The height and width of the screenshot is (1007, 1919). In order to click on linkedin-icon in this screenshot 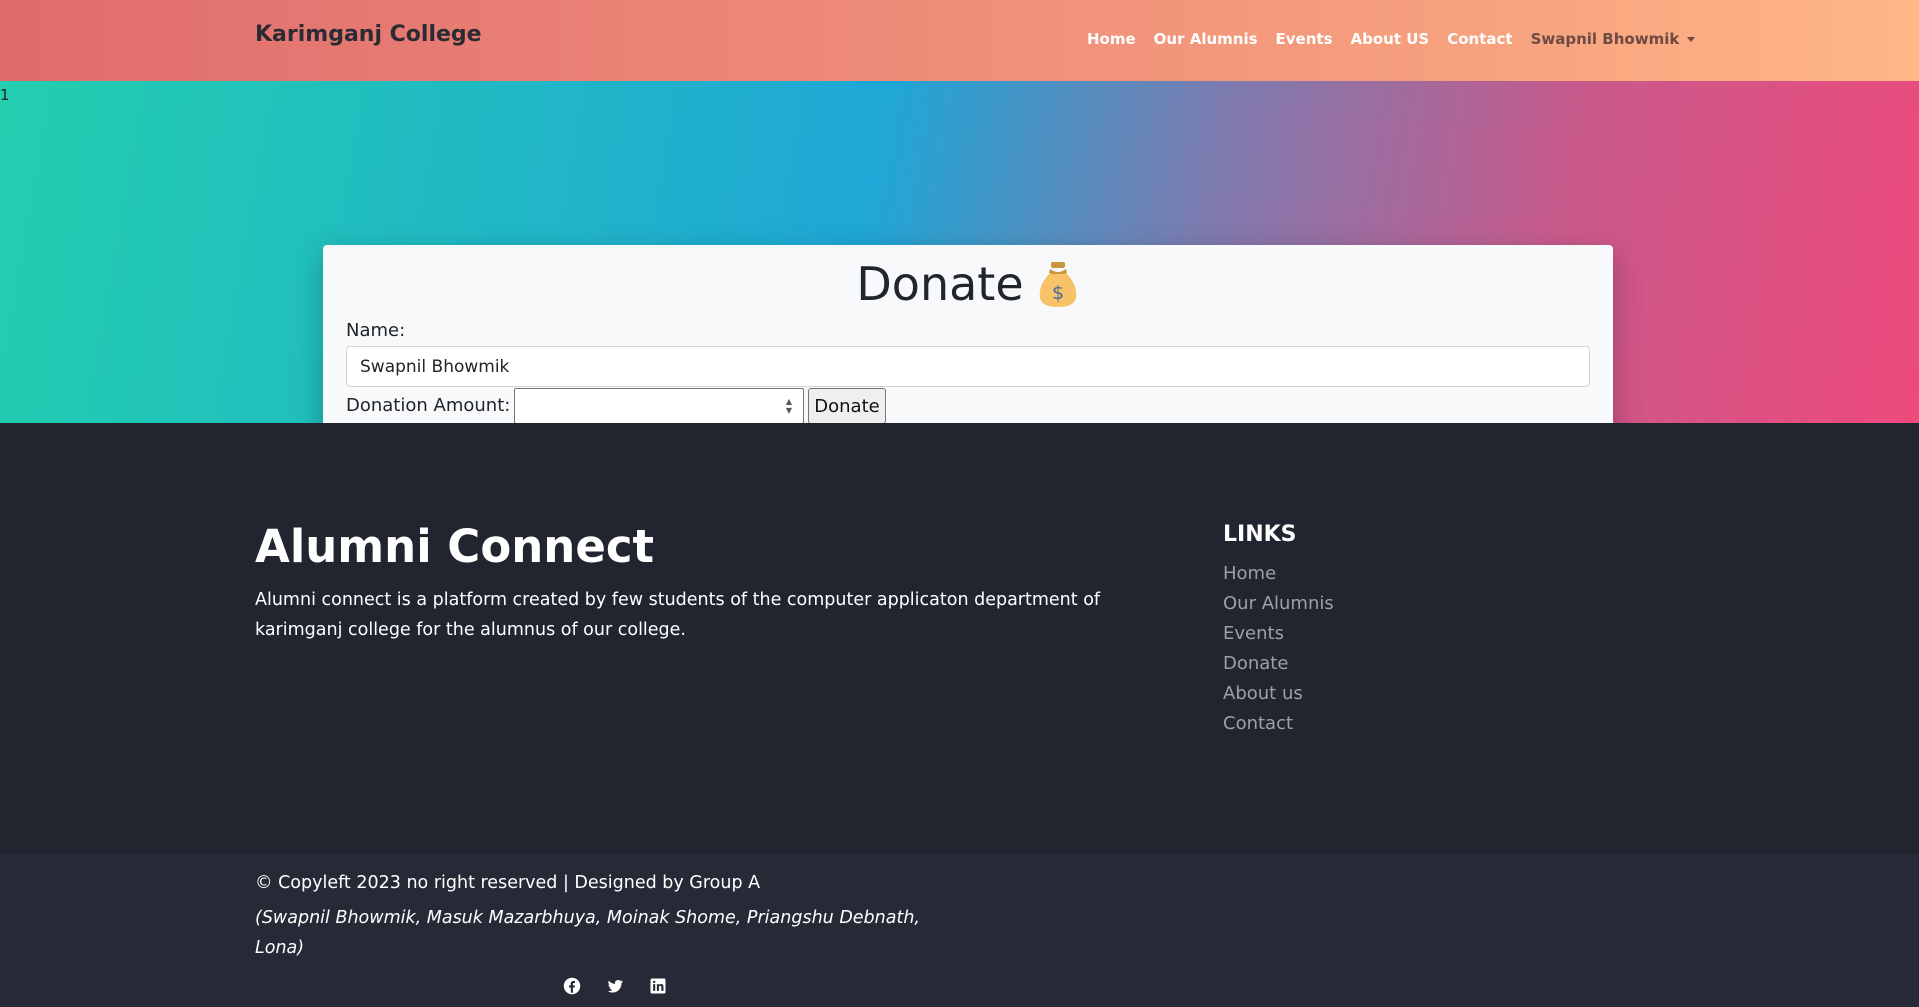, I will do `click(658, 986)`.